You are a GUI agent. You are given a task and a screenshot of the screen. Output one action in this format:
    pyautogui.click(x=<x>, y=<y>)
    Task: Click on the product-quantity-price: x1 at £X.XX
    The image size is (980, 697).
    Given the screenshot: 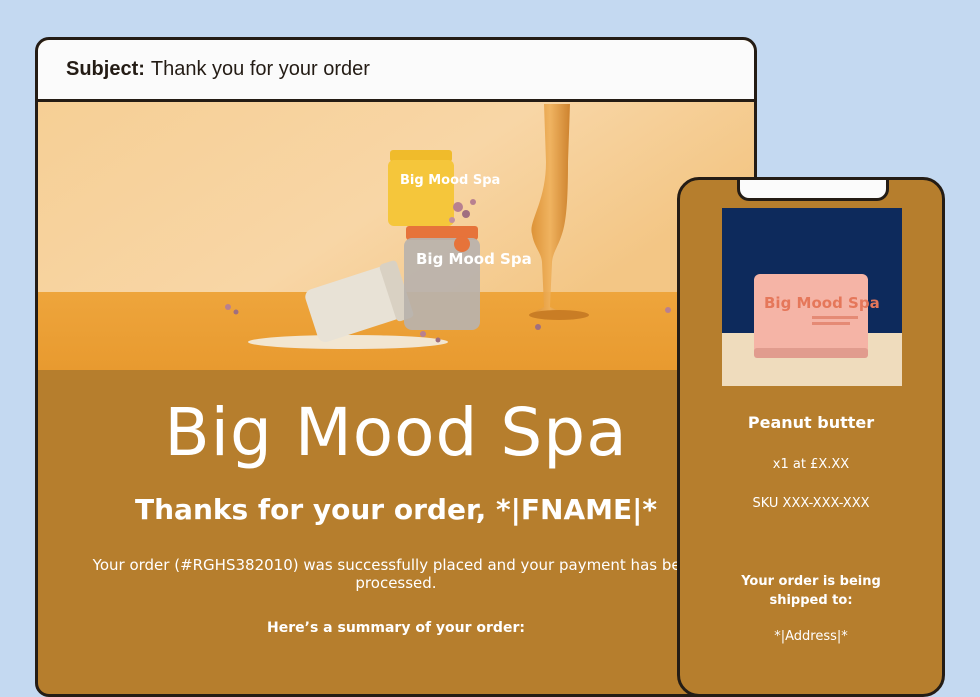 What is the action you would take?
    pyautogui.click(x=811, y=464)
    